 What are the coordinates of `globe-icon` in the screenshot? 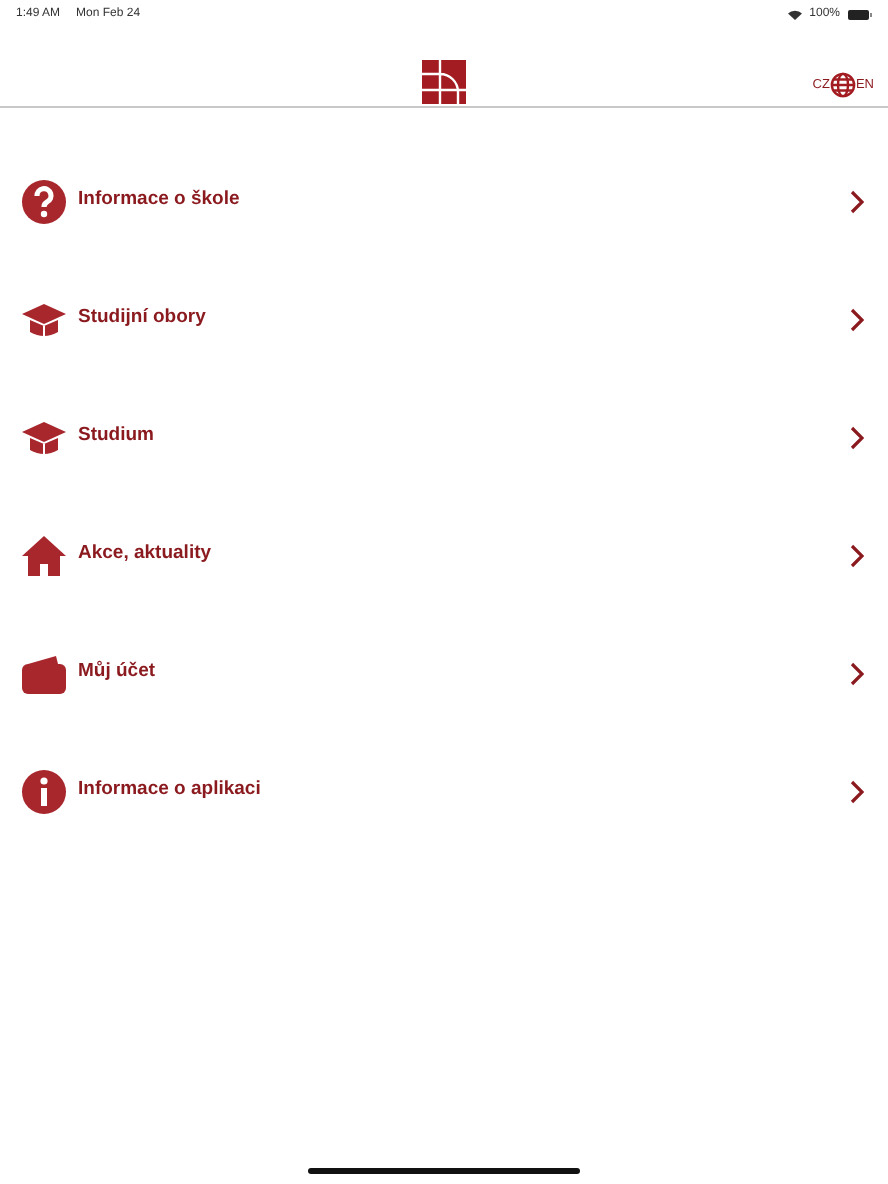 It's located at (842, 85).